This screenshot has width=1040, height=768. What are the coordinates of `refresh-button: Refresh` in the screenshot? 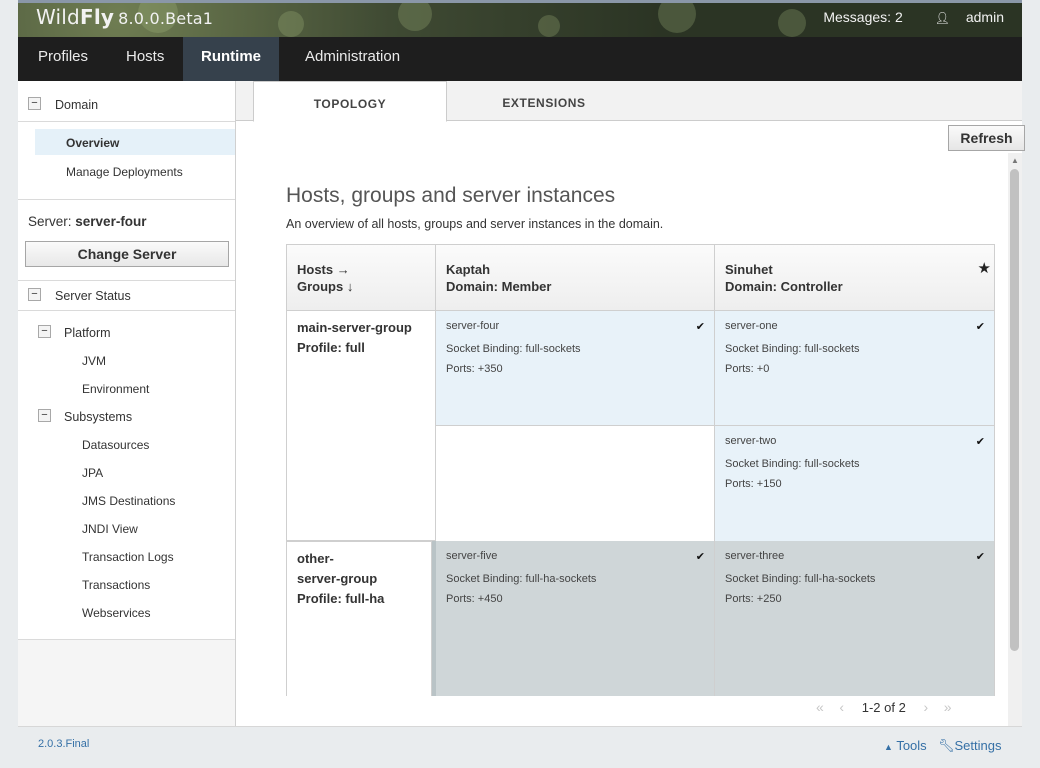 It's located at (986, 138).